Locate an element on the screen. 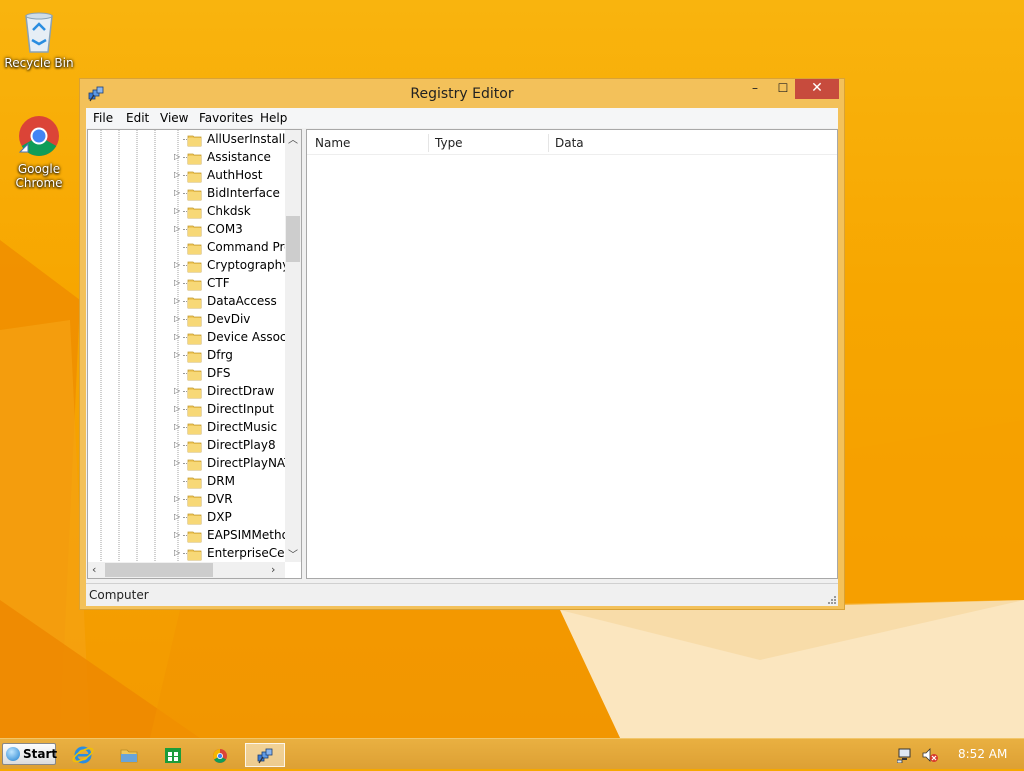  close-button: ✕ is located at coordinates (817, 89).